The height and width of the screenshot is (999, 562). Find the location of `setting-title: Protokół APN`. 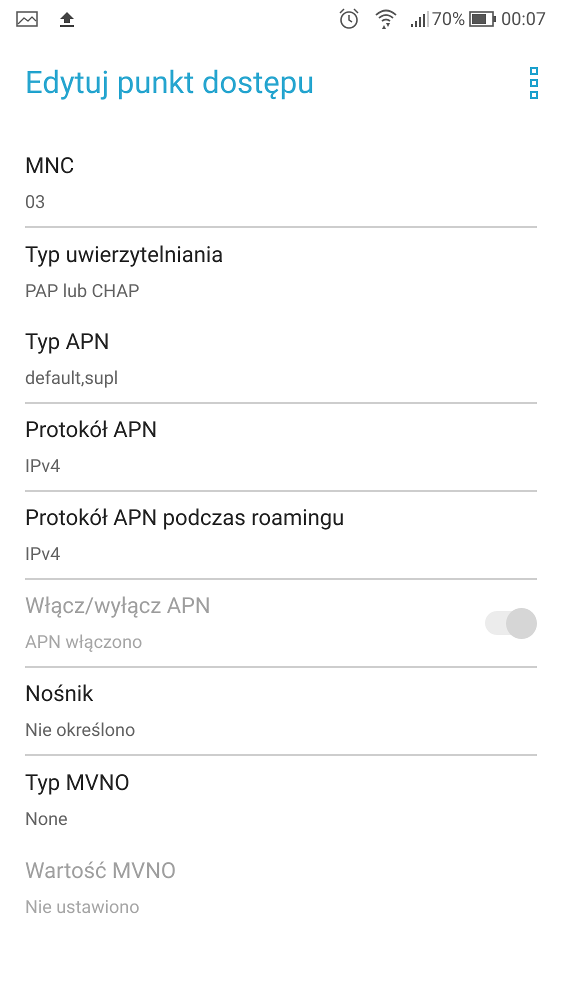

setting-title: Protokół APN is located at coordinates (91, 431).